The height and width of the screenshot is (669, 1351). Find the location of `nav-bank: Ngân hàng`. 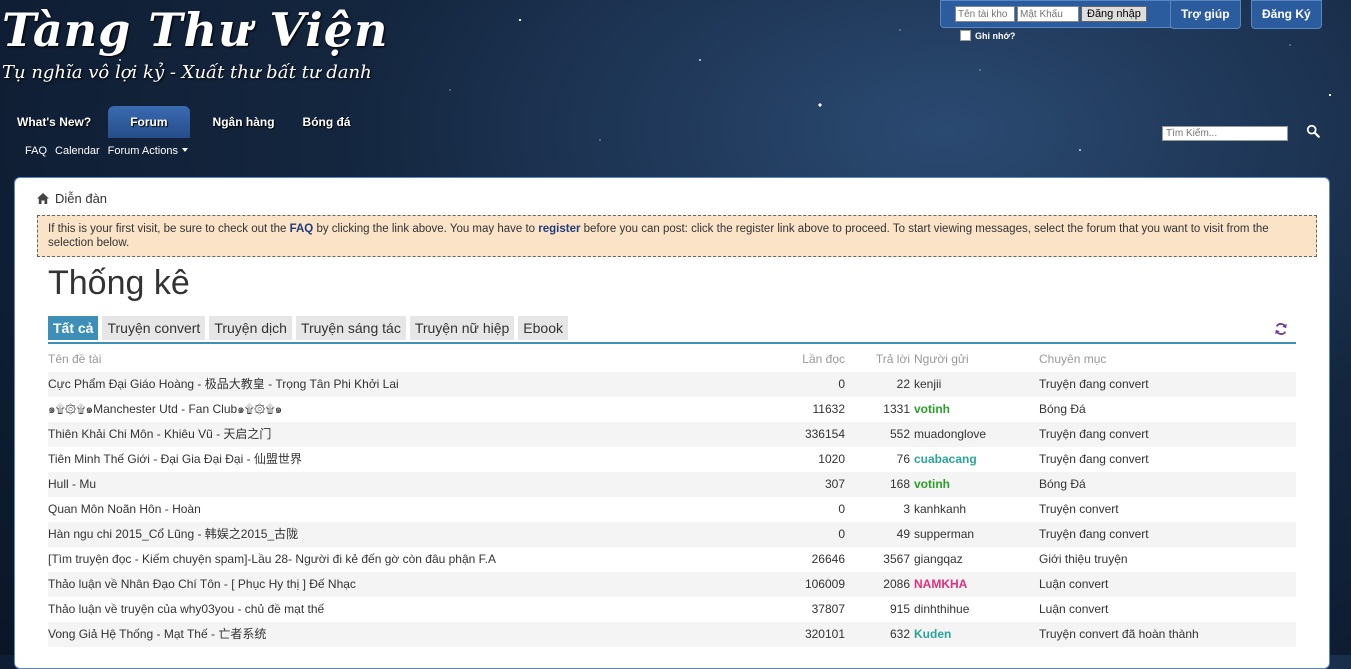

nav-bank: Ngân hàng is located at coordinates (241, 122).